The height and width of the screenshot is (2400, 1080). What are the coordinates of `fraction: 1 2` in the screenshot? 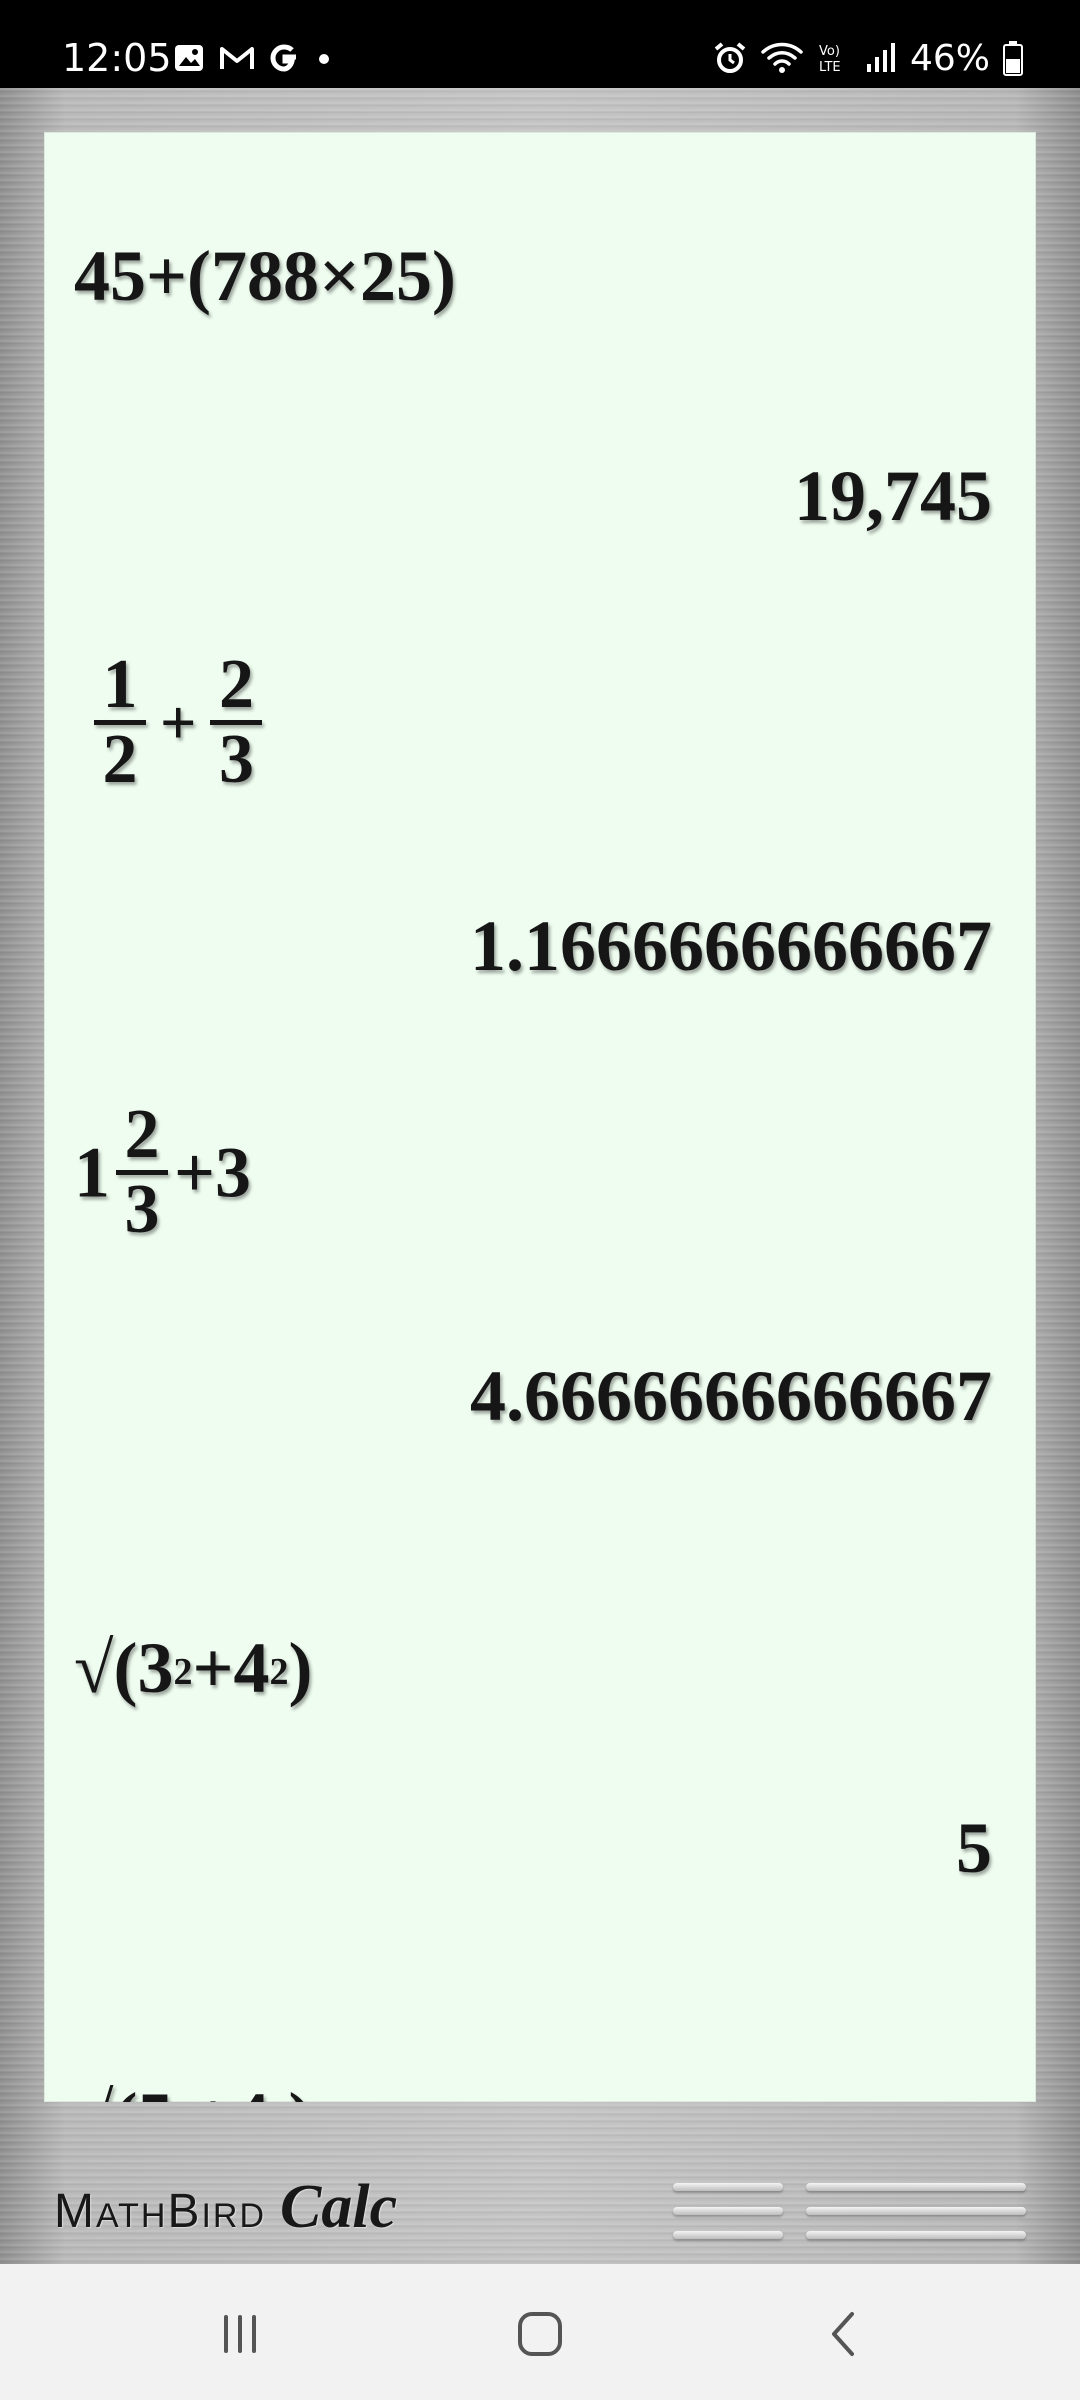 It's located at (120, 722).